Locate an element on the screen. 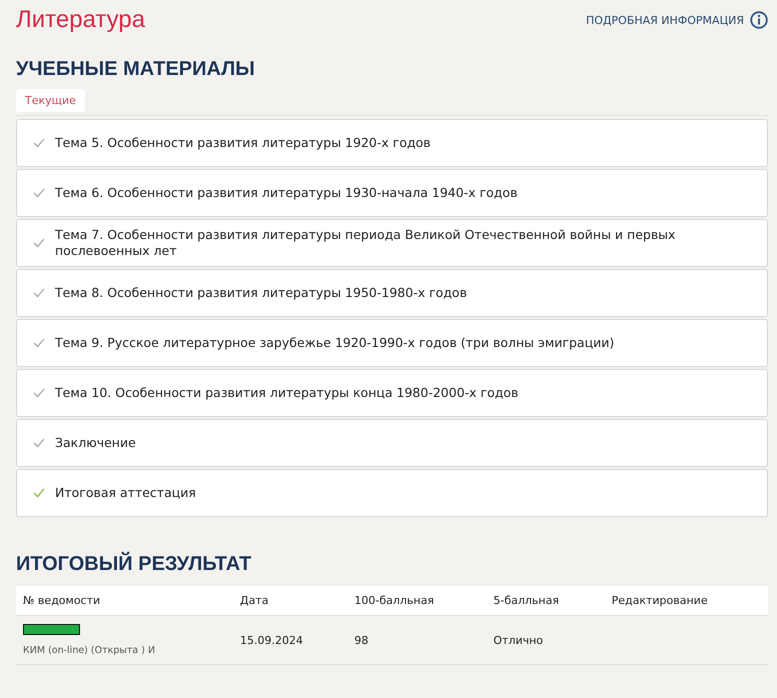  table-cell: 15.09.2024 is located at coordinates (271, 640).